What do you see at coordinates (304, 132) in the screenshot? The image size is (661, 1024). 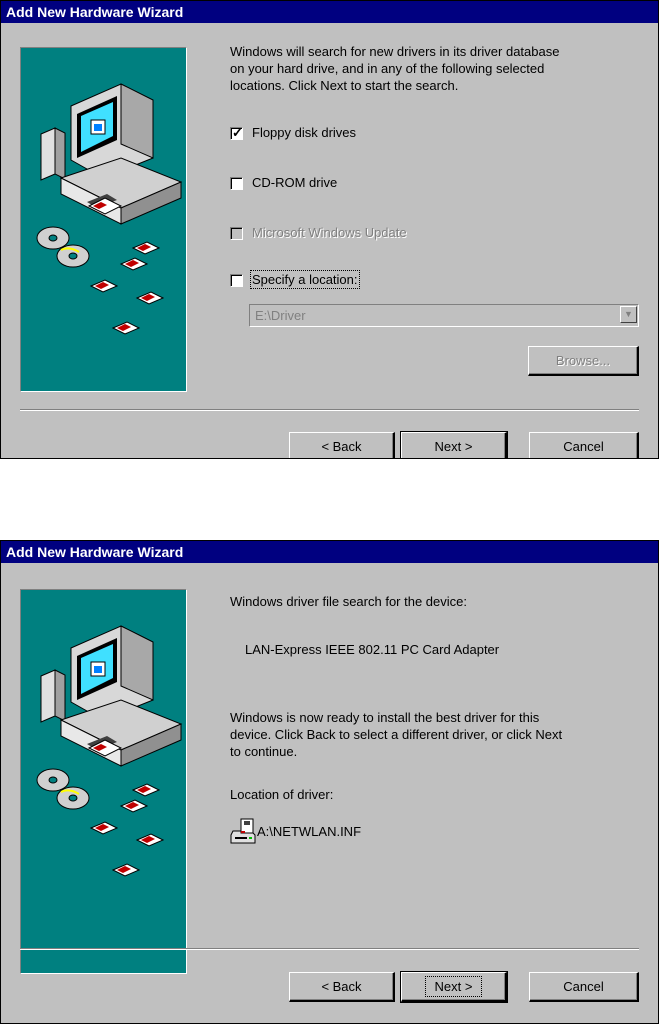 I see `floppy-option-label: Floppy disk drives` at bounding box center [304, 132].